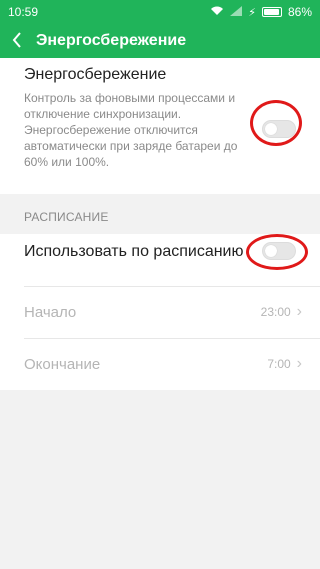 This screenshot has height=569, width=320. Describe the element at coordinates (23, 12) in the screenshot. I see `status-time: 10:59` at that location.